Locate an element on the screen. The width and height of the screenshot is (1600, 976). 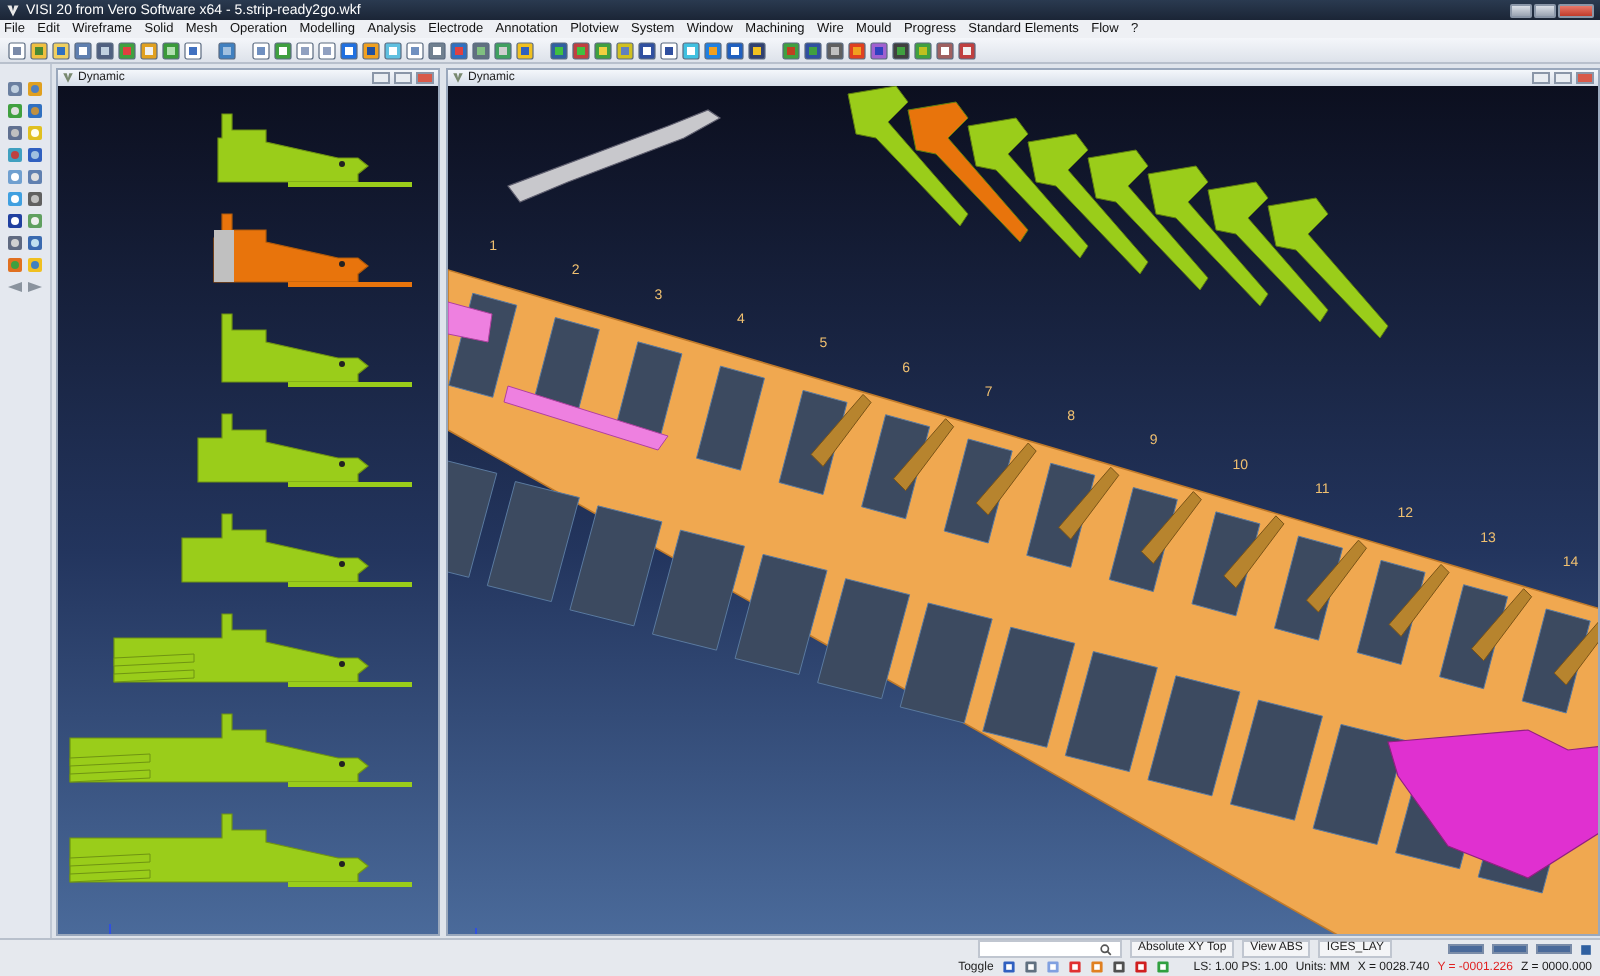
maximize-button is located at coordinates (1545, 10).